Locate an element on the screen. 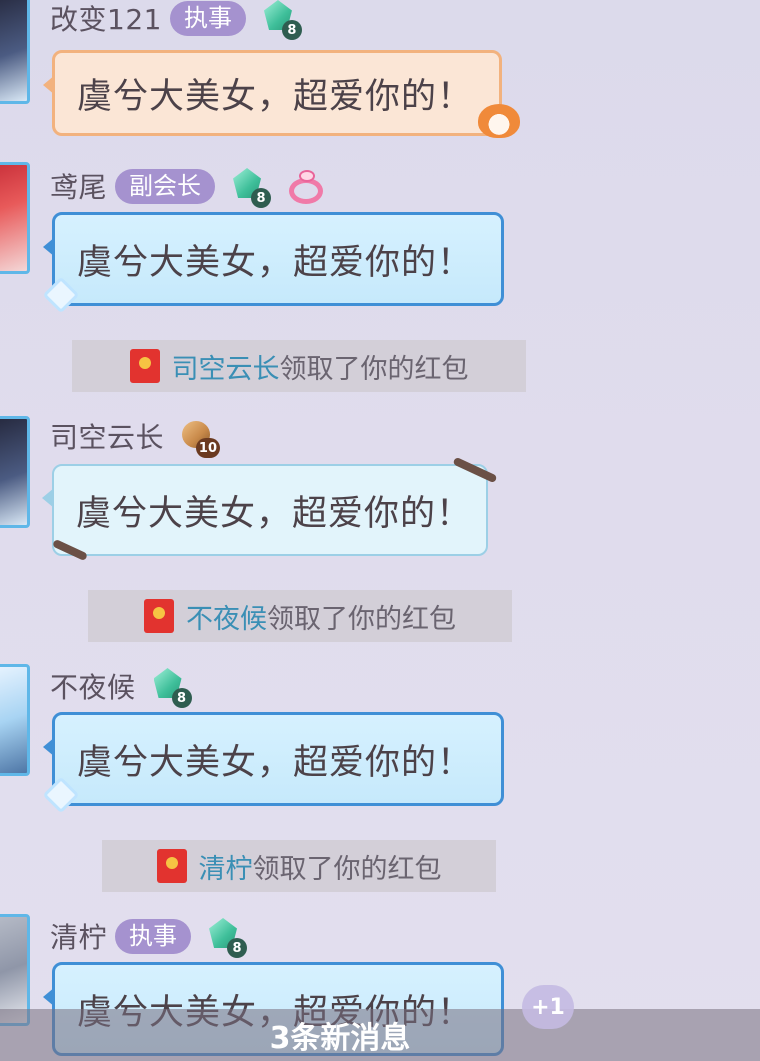  notice-text: 不夜候领取了你的红包 is located at coordinates (321, 616).